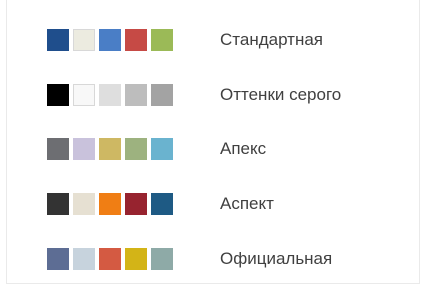 The width and height of the screenshot is (423, 291). I want to click on theme-item-standard: Стандартная, so click(227, 40).